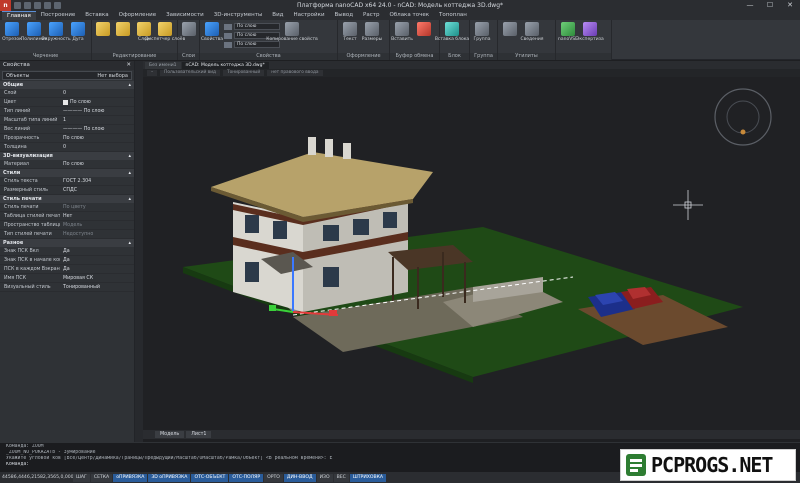 The image size is (800, 483). Describe the element at coordinates (96, 15) in the screenshot. I see `ribbon-tab: Вставка` at that location.